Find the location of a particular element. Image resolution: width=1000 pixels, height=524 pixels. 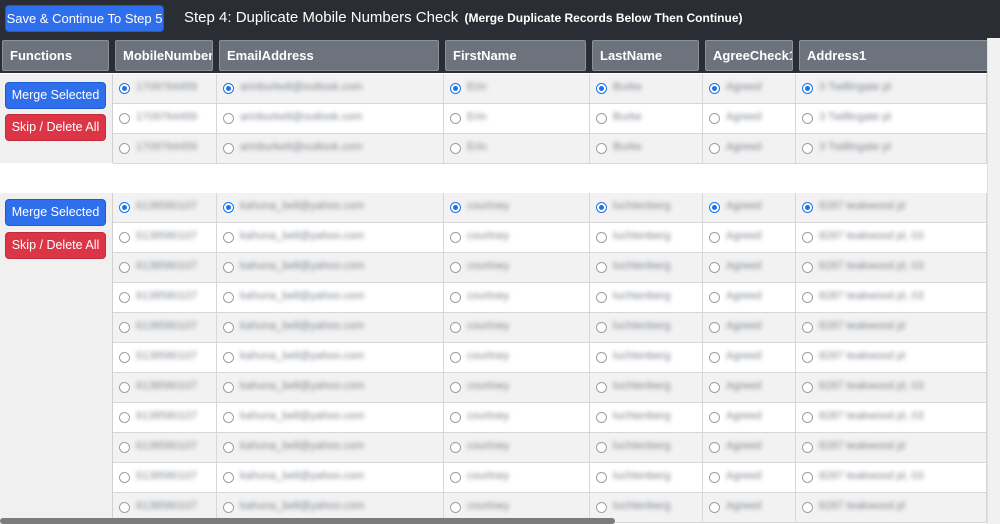

agree-check-cell: Agreed is located at coordinates (749, 148).